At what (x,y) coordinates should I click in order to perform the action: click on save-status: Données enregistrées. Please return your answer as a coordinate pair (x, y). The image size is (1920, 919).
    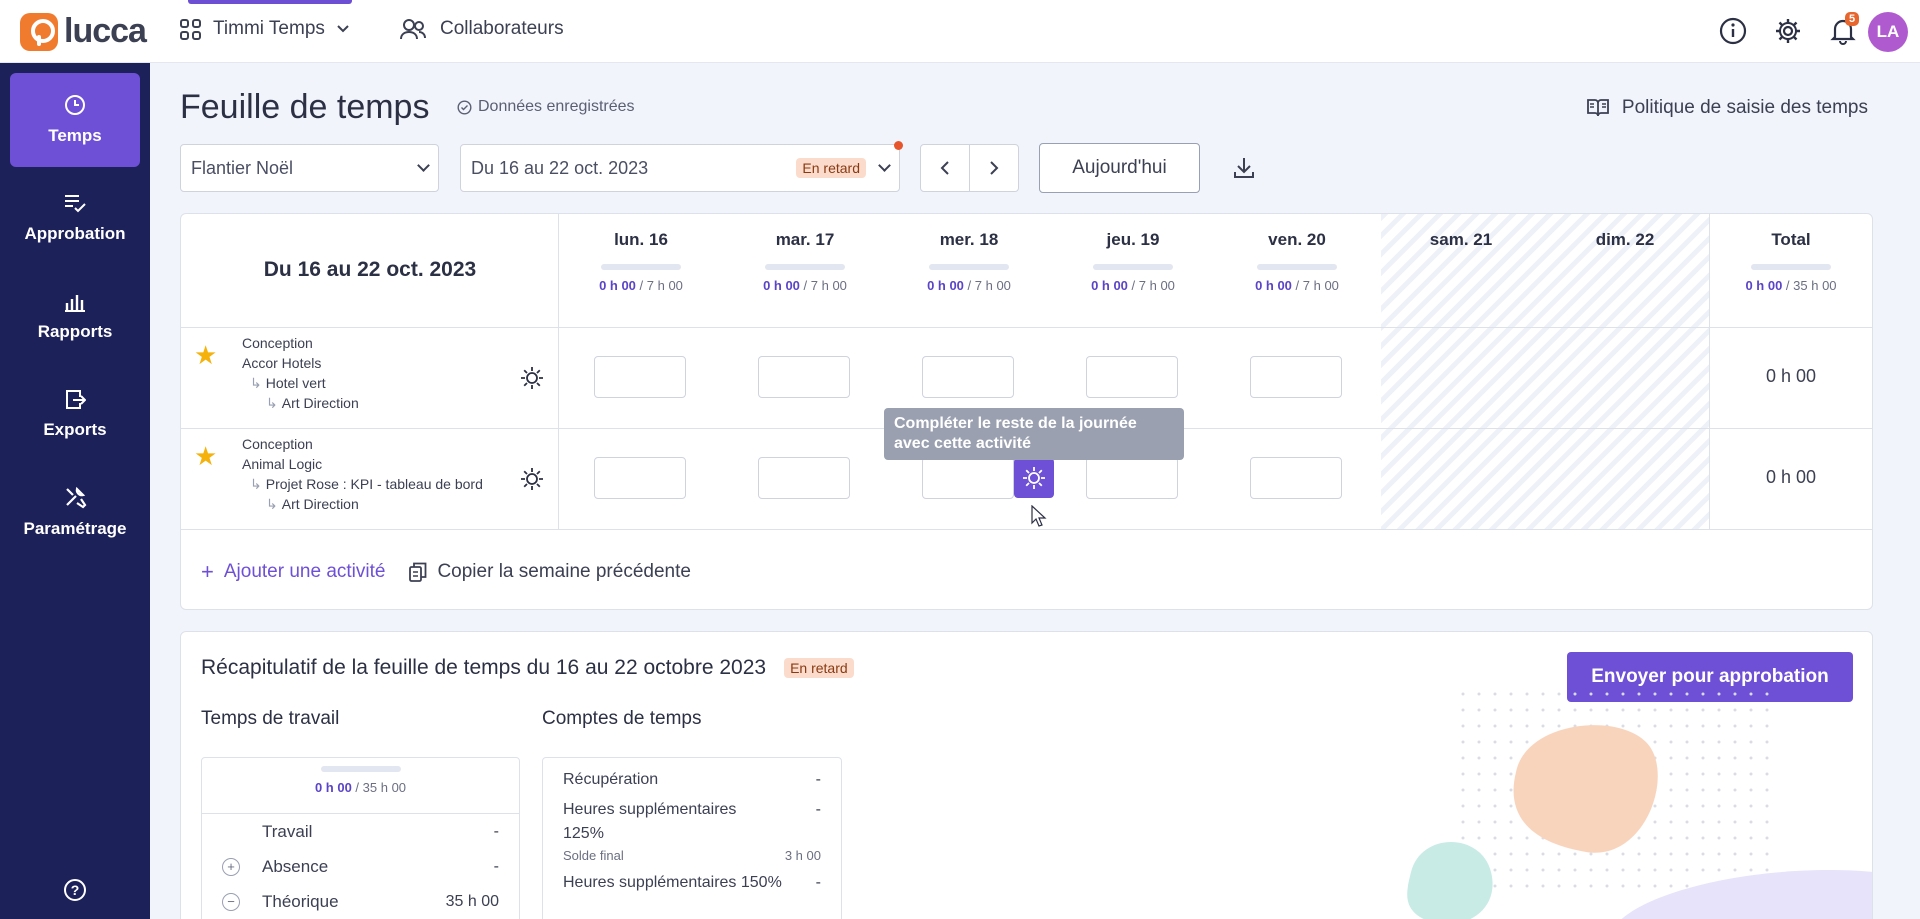
    Looking at the image, I should click on (546, 107).